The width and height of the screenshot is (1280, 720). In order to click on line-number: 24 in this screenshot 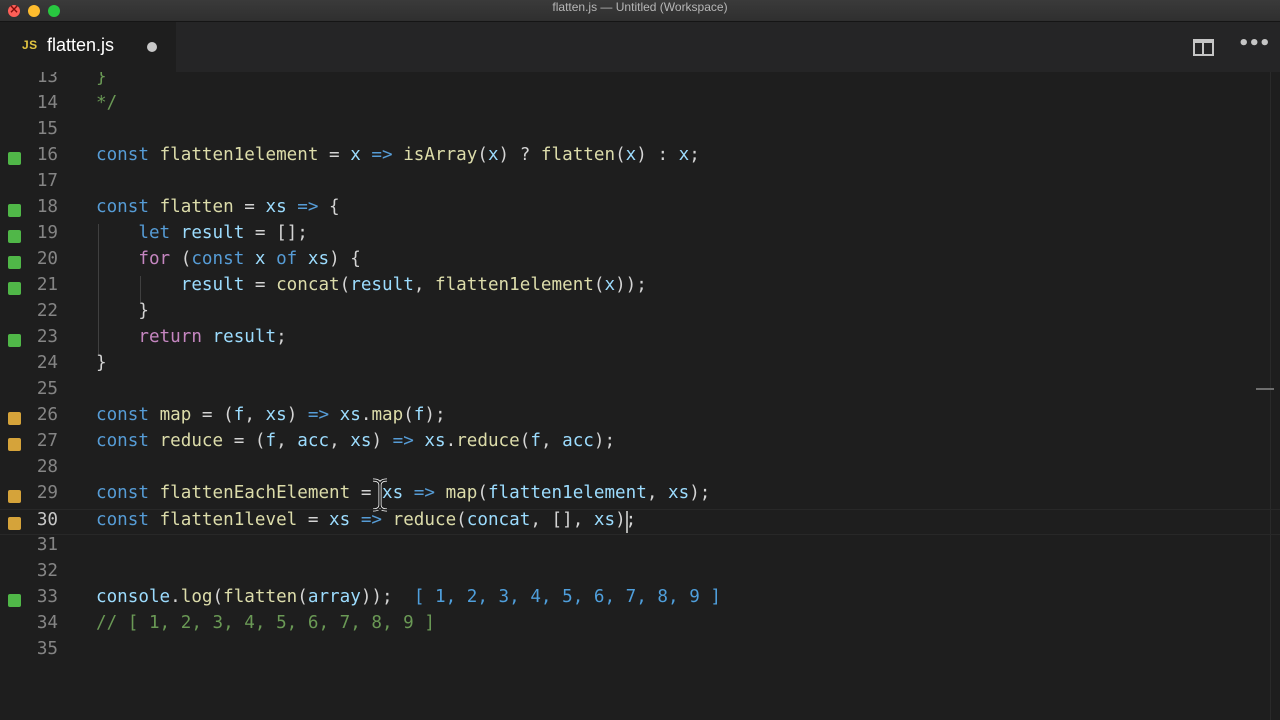, I will do `click(47, 363)`.